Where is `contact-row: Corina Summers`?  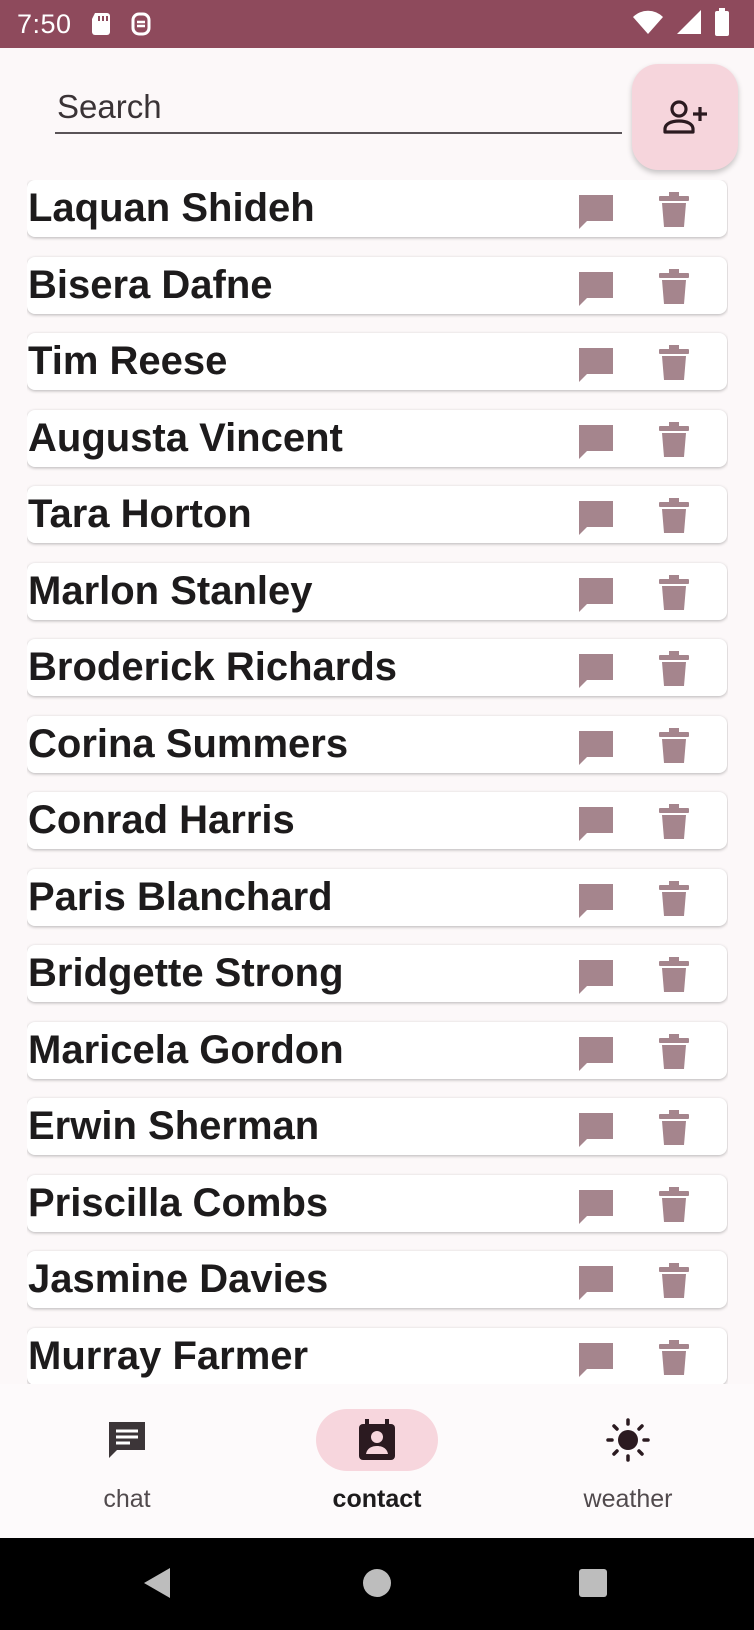
contact-row: Corina Summers is located at coordinates (377, 744).